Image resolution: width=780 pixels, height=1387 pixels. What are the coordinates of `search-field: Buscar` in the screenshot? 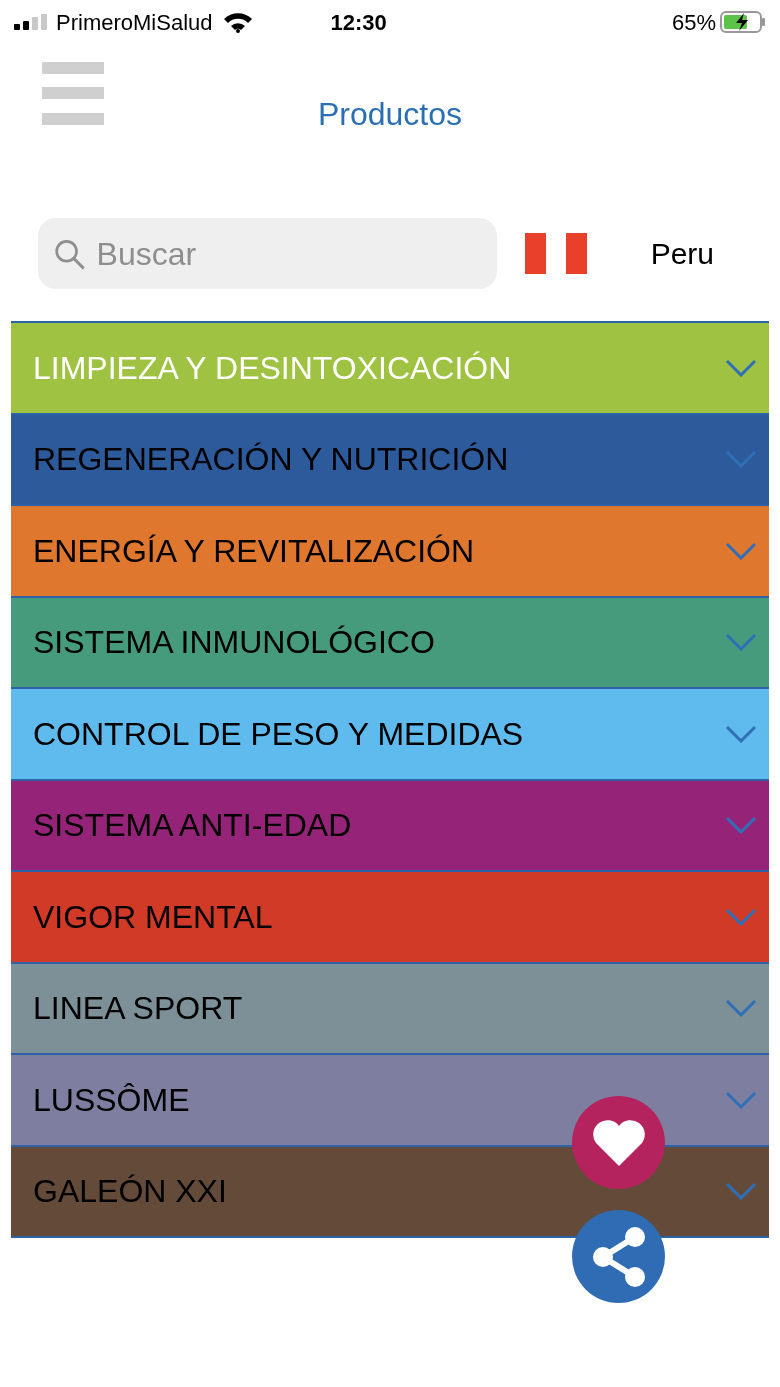 It's located at (267, 253).